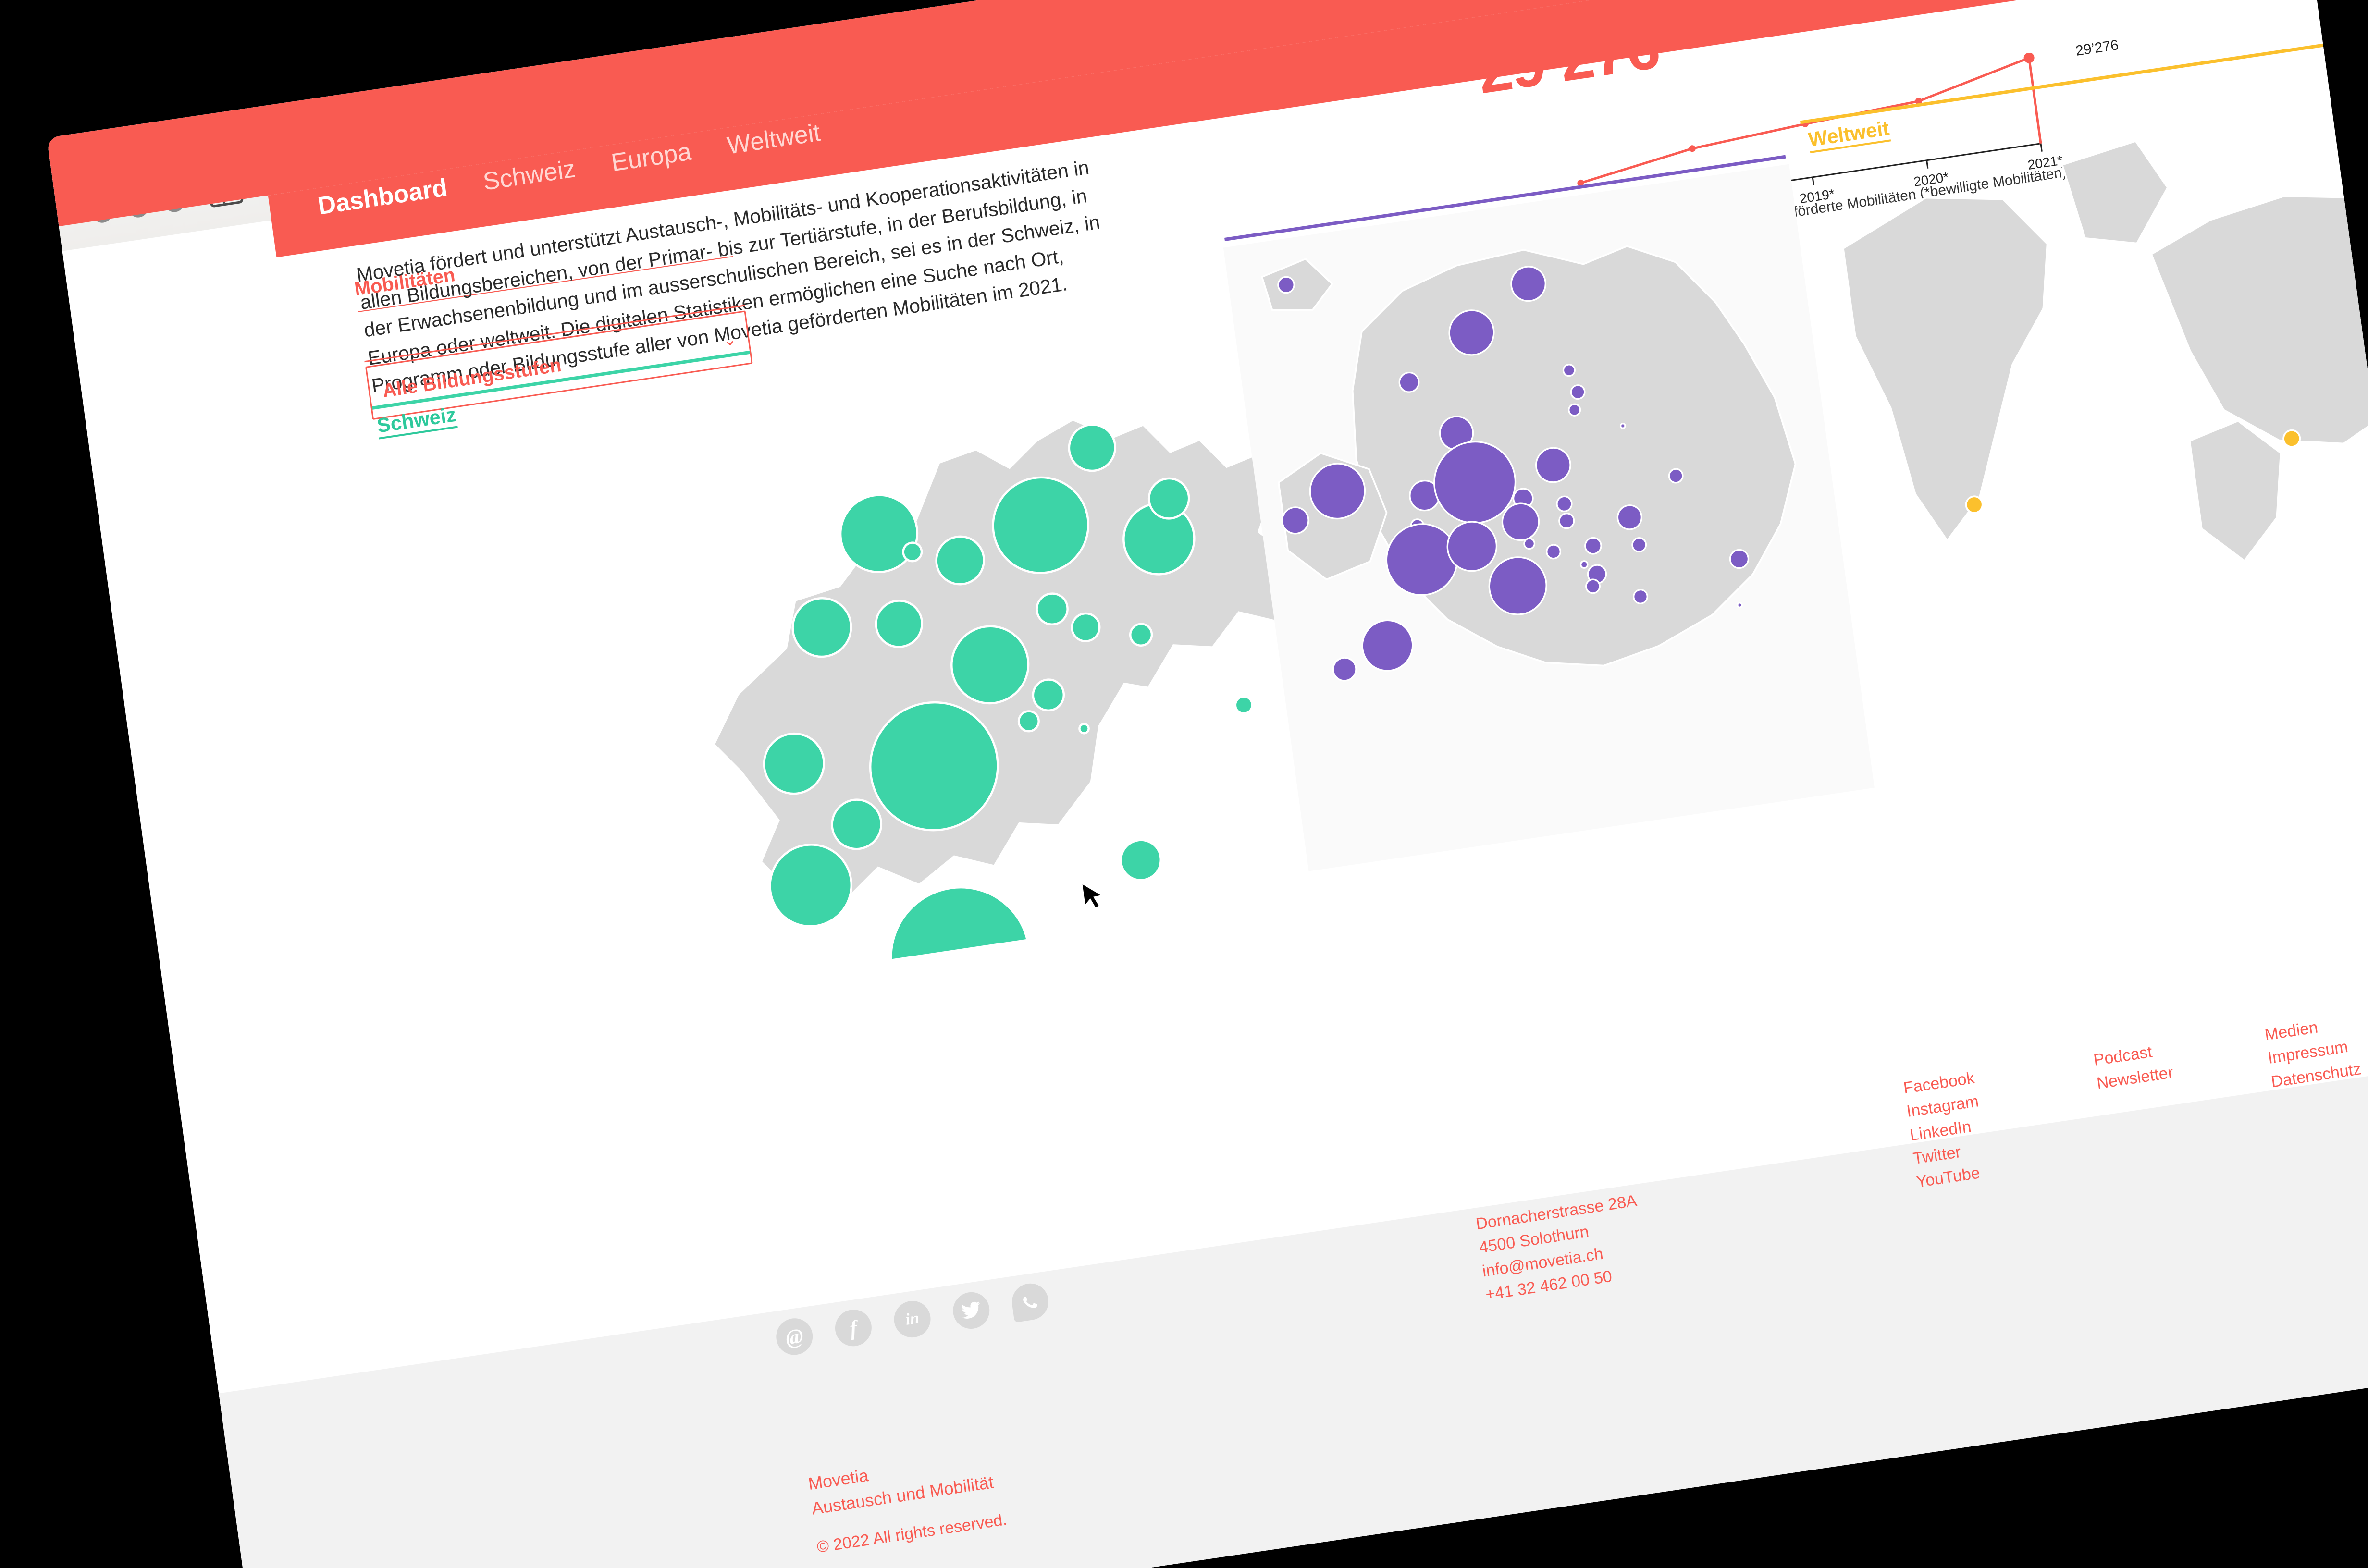 This screenshot has height=1568, width=2368. I want to click on linkedin-icon: in, so click(912, 1319).